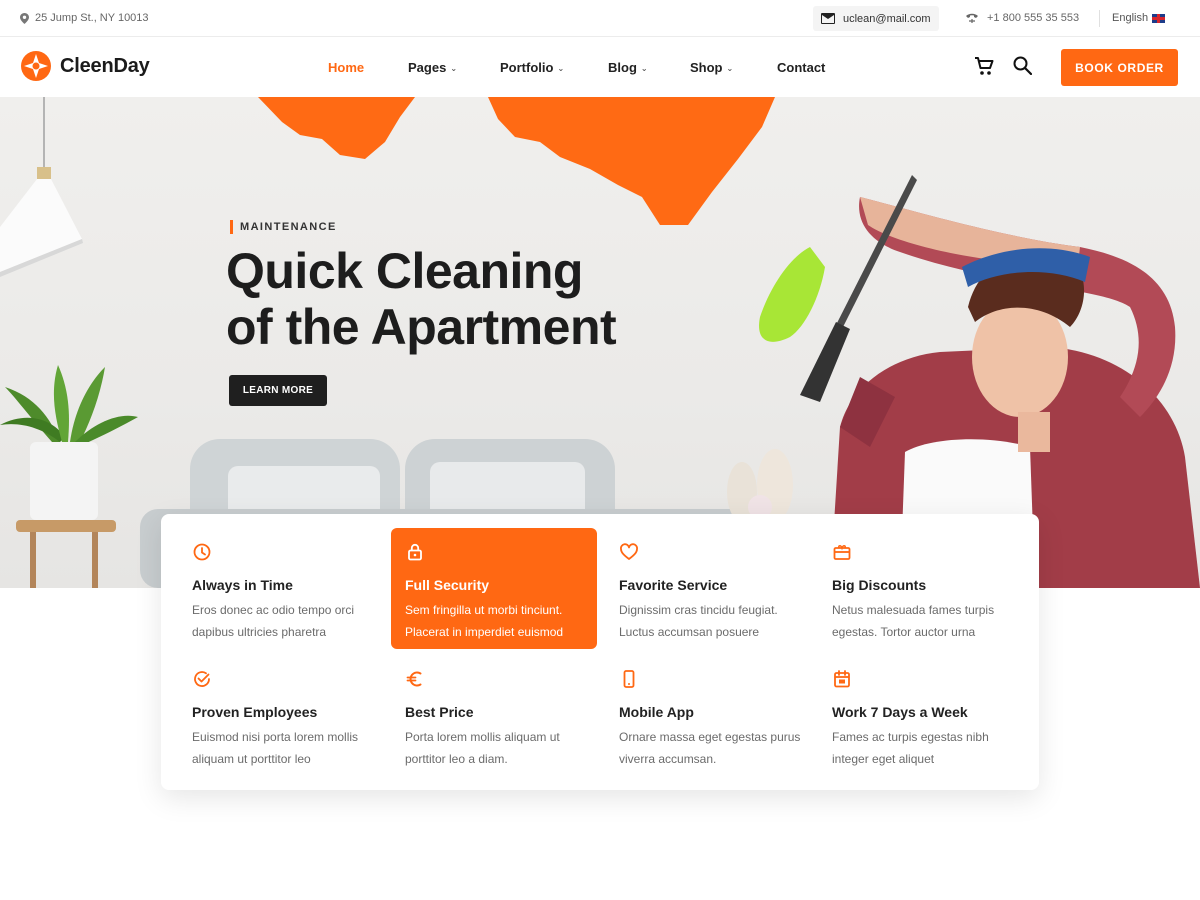  I want to click on hero-title: Quick Cleaning of the Apartment, so click(456, 299).